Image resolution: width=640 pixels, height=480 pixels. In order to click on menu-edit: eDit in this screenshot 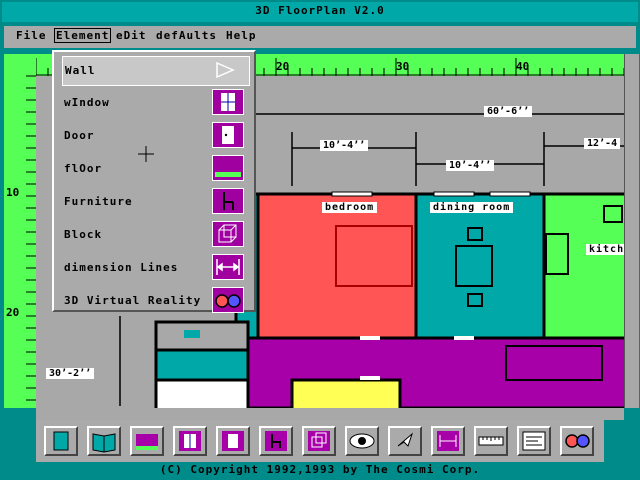, I will do `click(131, 35)`.